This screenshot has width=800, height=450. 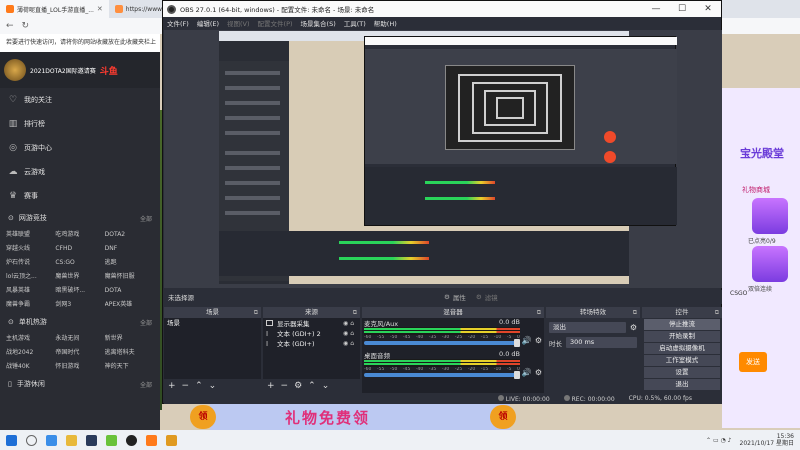 What do you see at coordinates (311, 323) in the screenshot?
I see `source-item: 显示器采集 ◉ ⌂` at bounding box center [311, 323].